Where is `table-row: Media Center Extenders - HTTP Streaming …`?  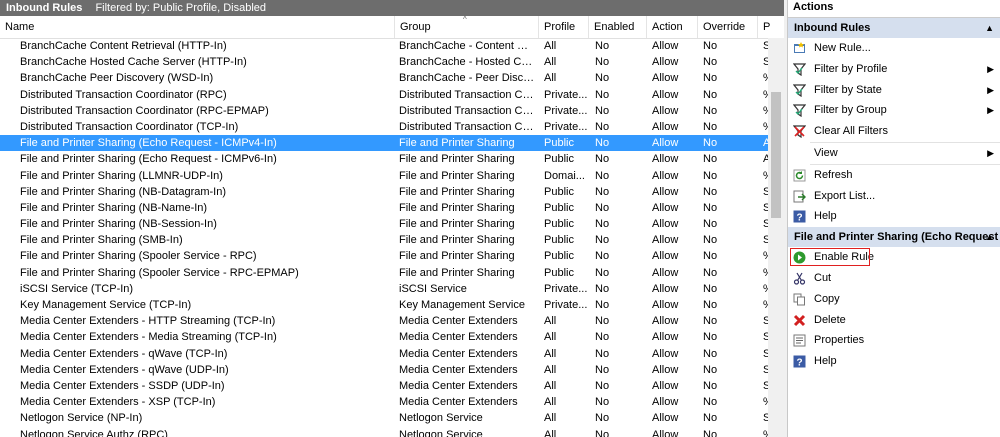
table-row: Media Center Extenders - HTTP Streaming … is located at coordinates (384, 321).